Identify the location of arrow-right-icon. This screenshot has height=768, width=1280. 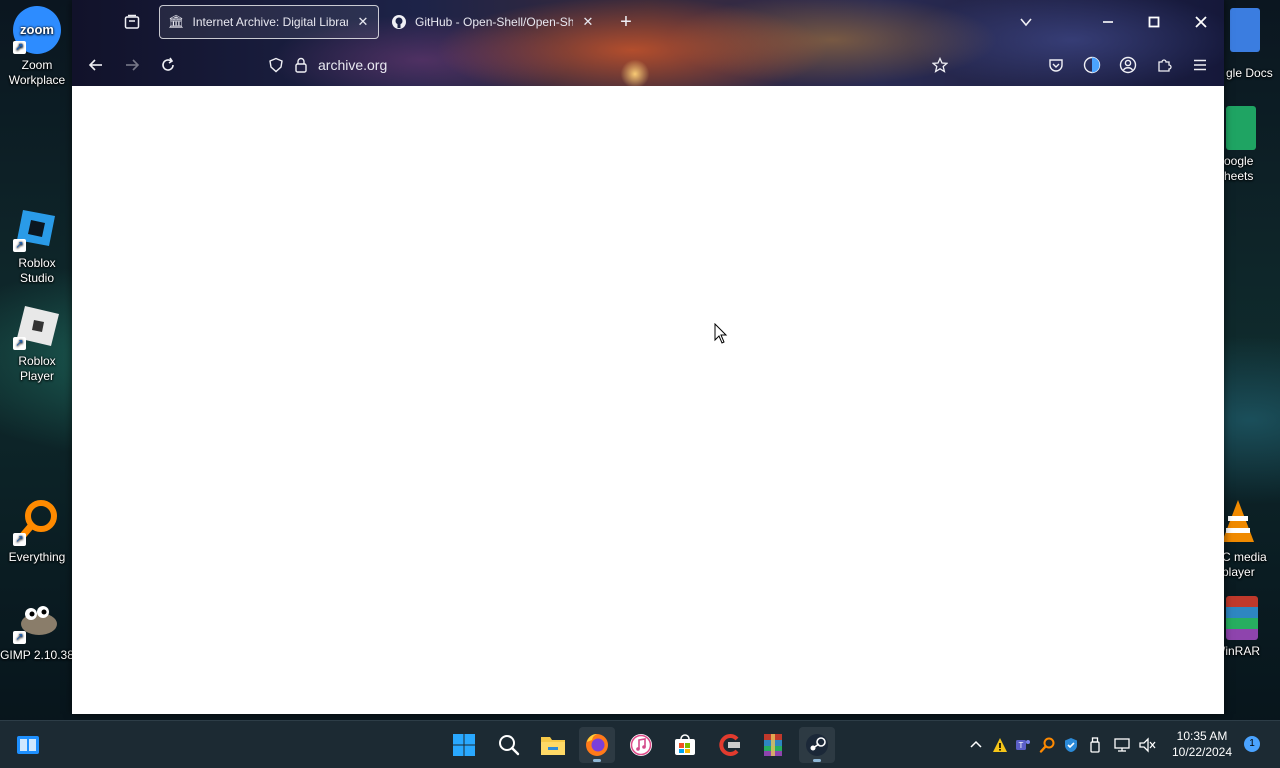
(133, 65).